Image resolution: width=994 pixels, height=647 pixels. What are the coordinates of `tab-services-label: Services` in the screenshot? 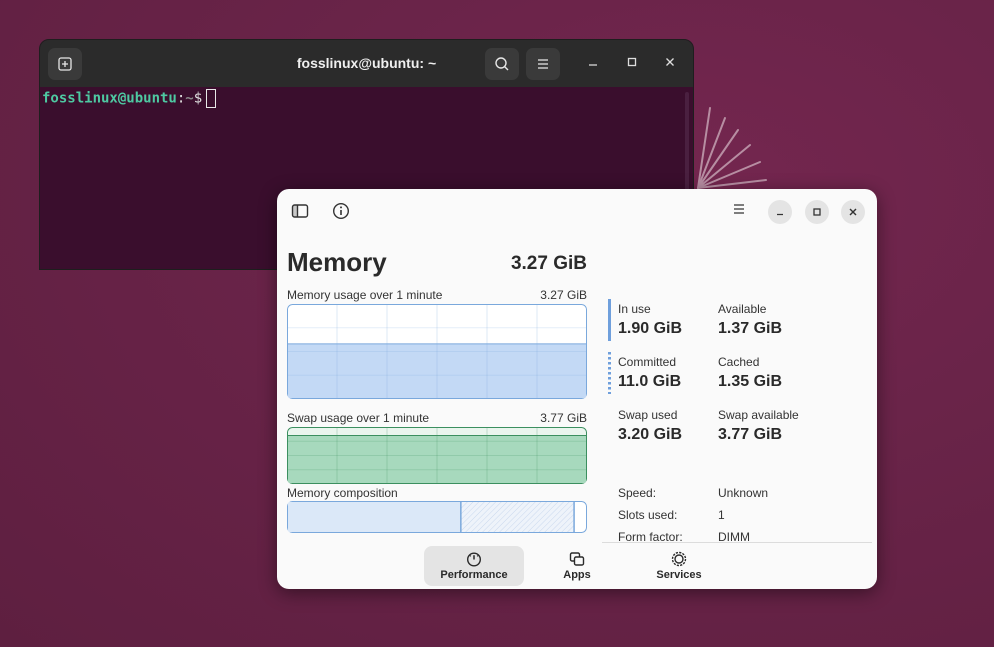 It's located at (679, 575).